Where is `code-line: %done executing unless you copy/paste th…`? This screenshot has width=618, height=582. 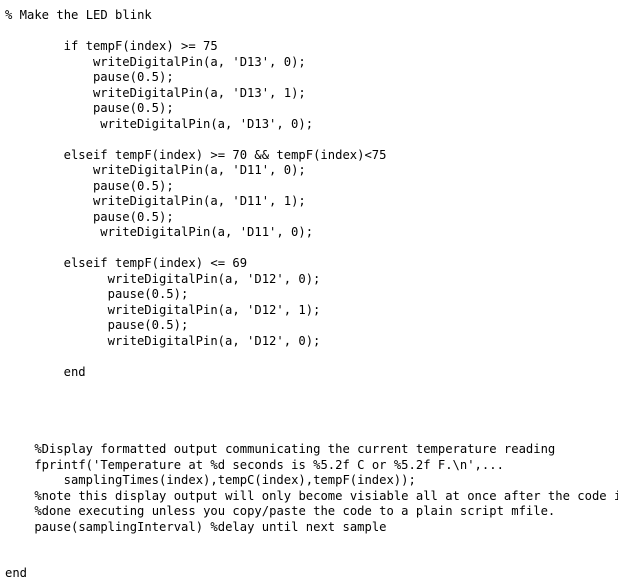 code-line: %done executing unless you copy/paste th… is located at coordinates (295, 511).